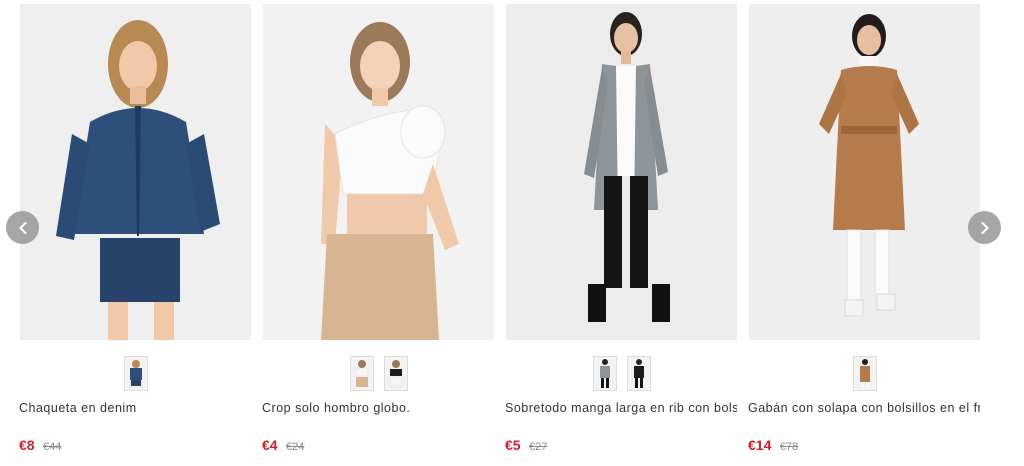  I want to click on swatch-camel, so click(864, 373).